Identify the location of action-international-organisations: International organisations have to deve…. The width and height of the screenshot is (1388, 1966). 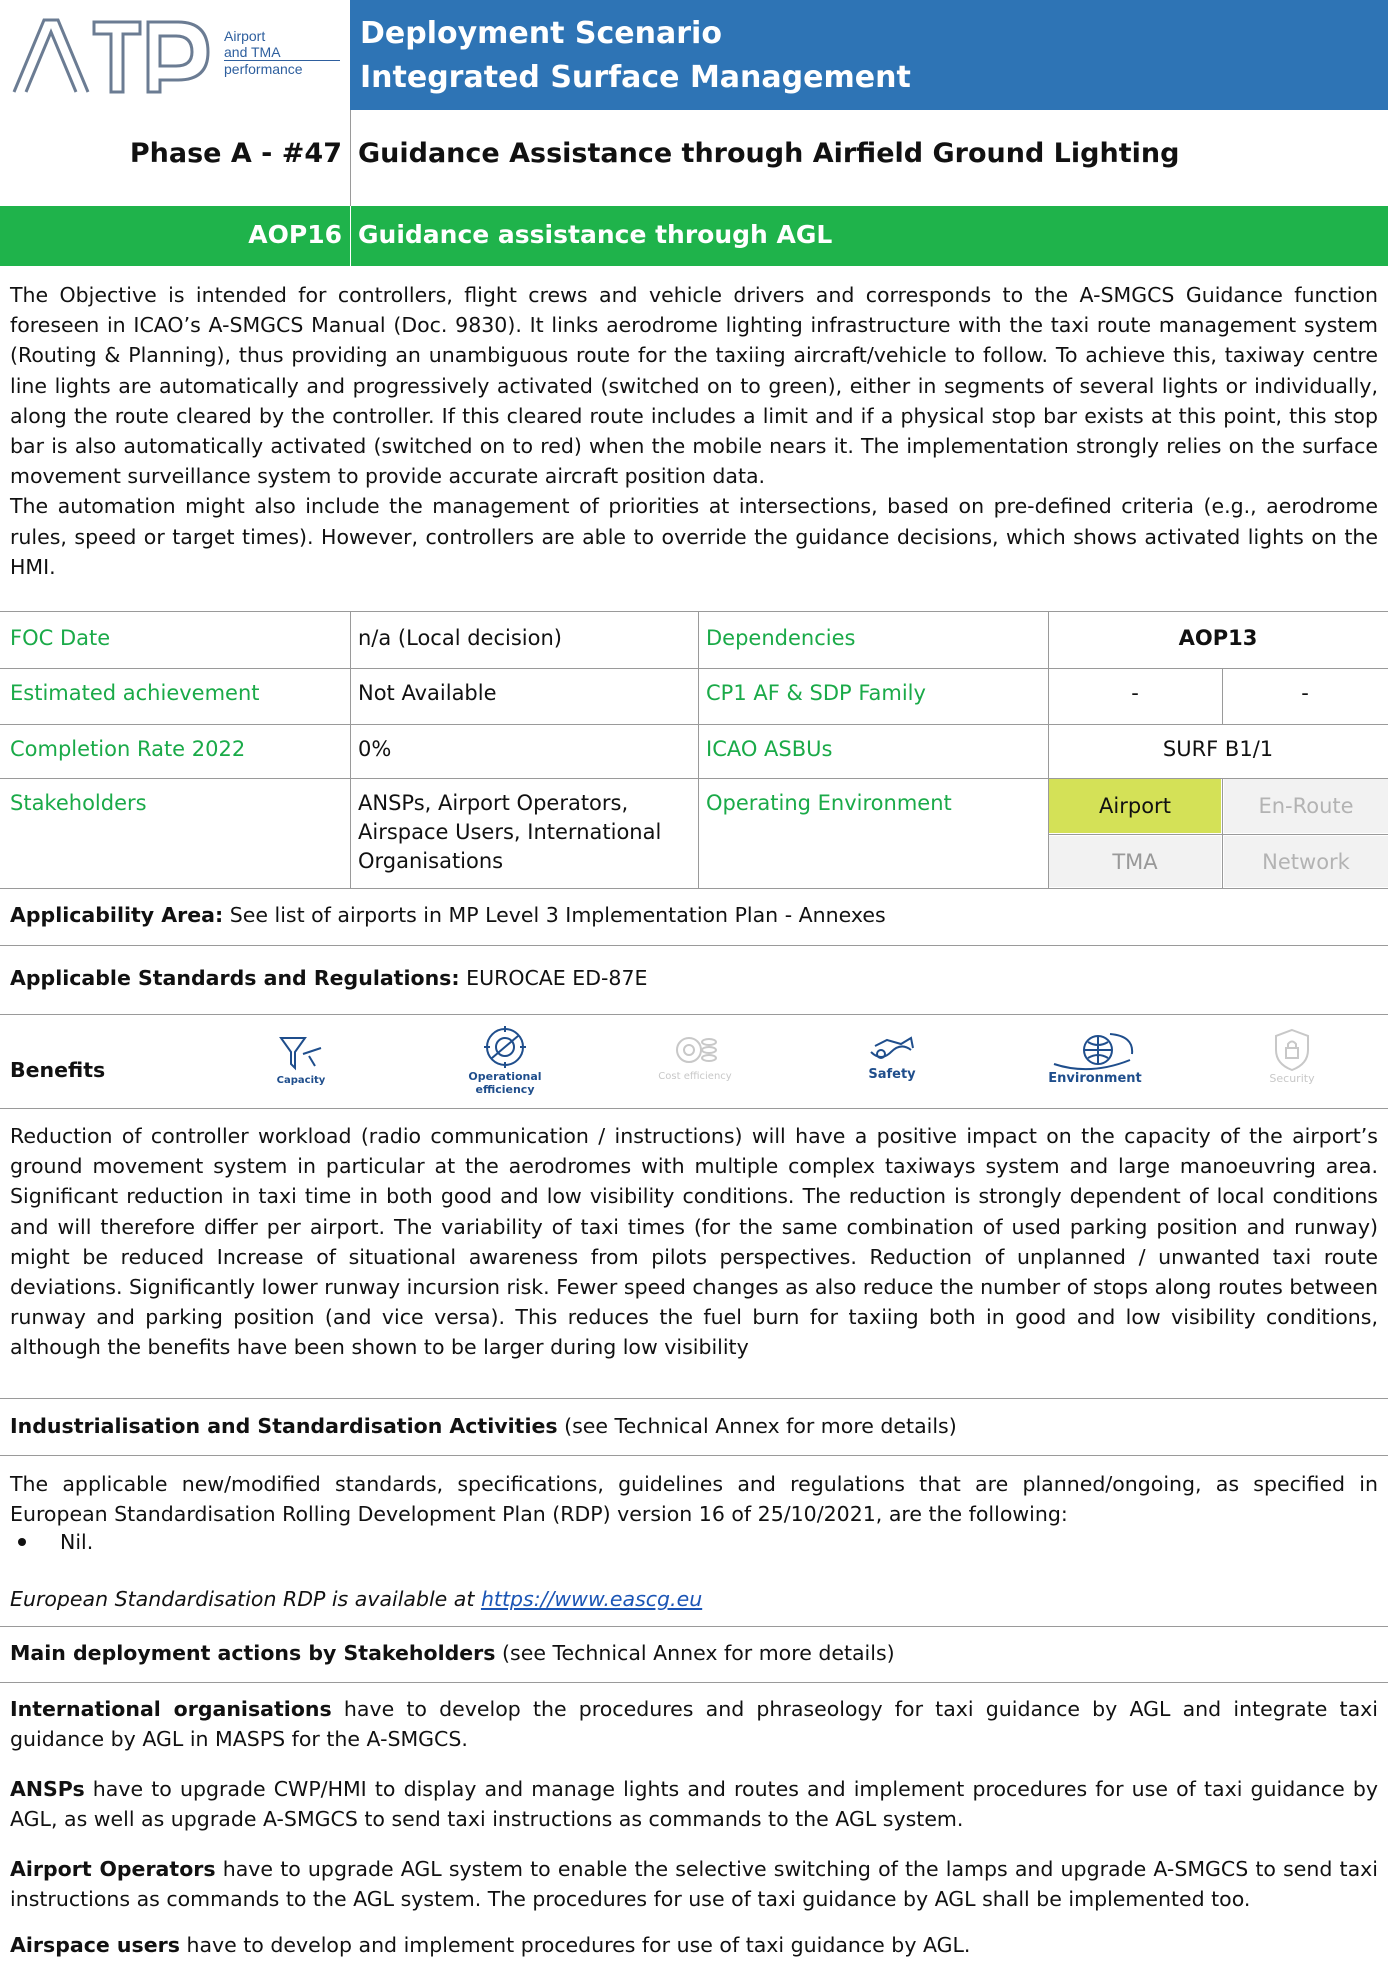
(694, 1724).